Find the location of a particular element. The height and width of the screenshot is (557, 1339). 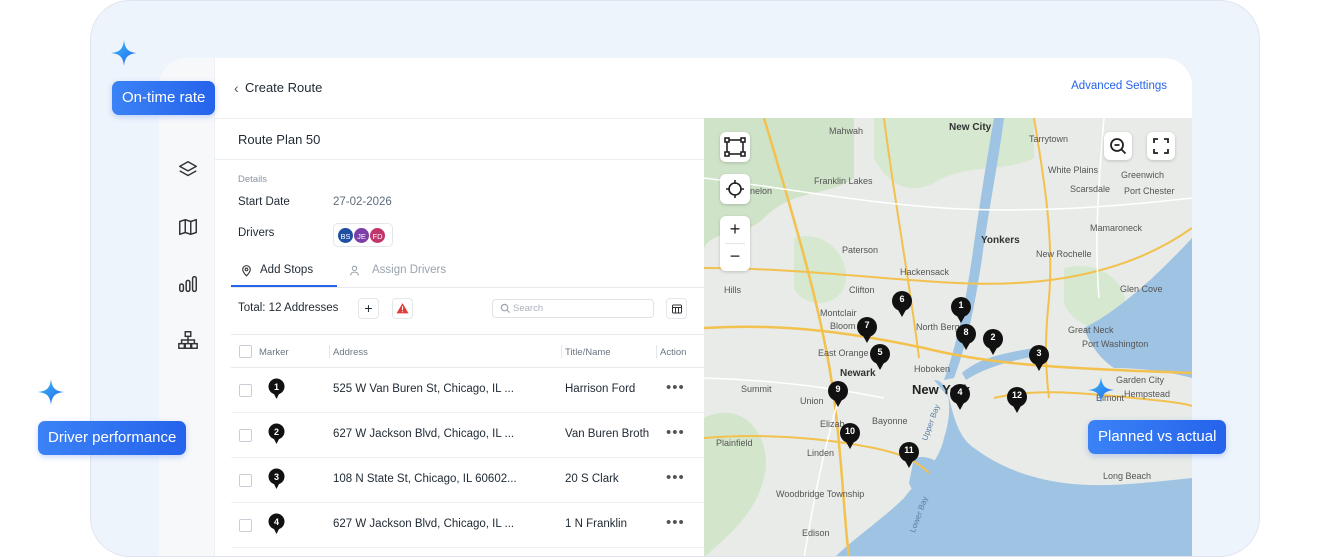

map-label: New Rochelle is located at coordinates (1064, 254).